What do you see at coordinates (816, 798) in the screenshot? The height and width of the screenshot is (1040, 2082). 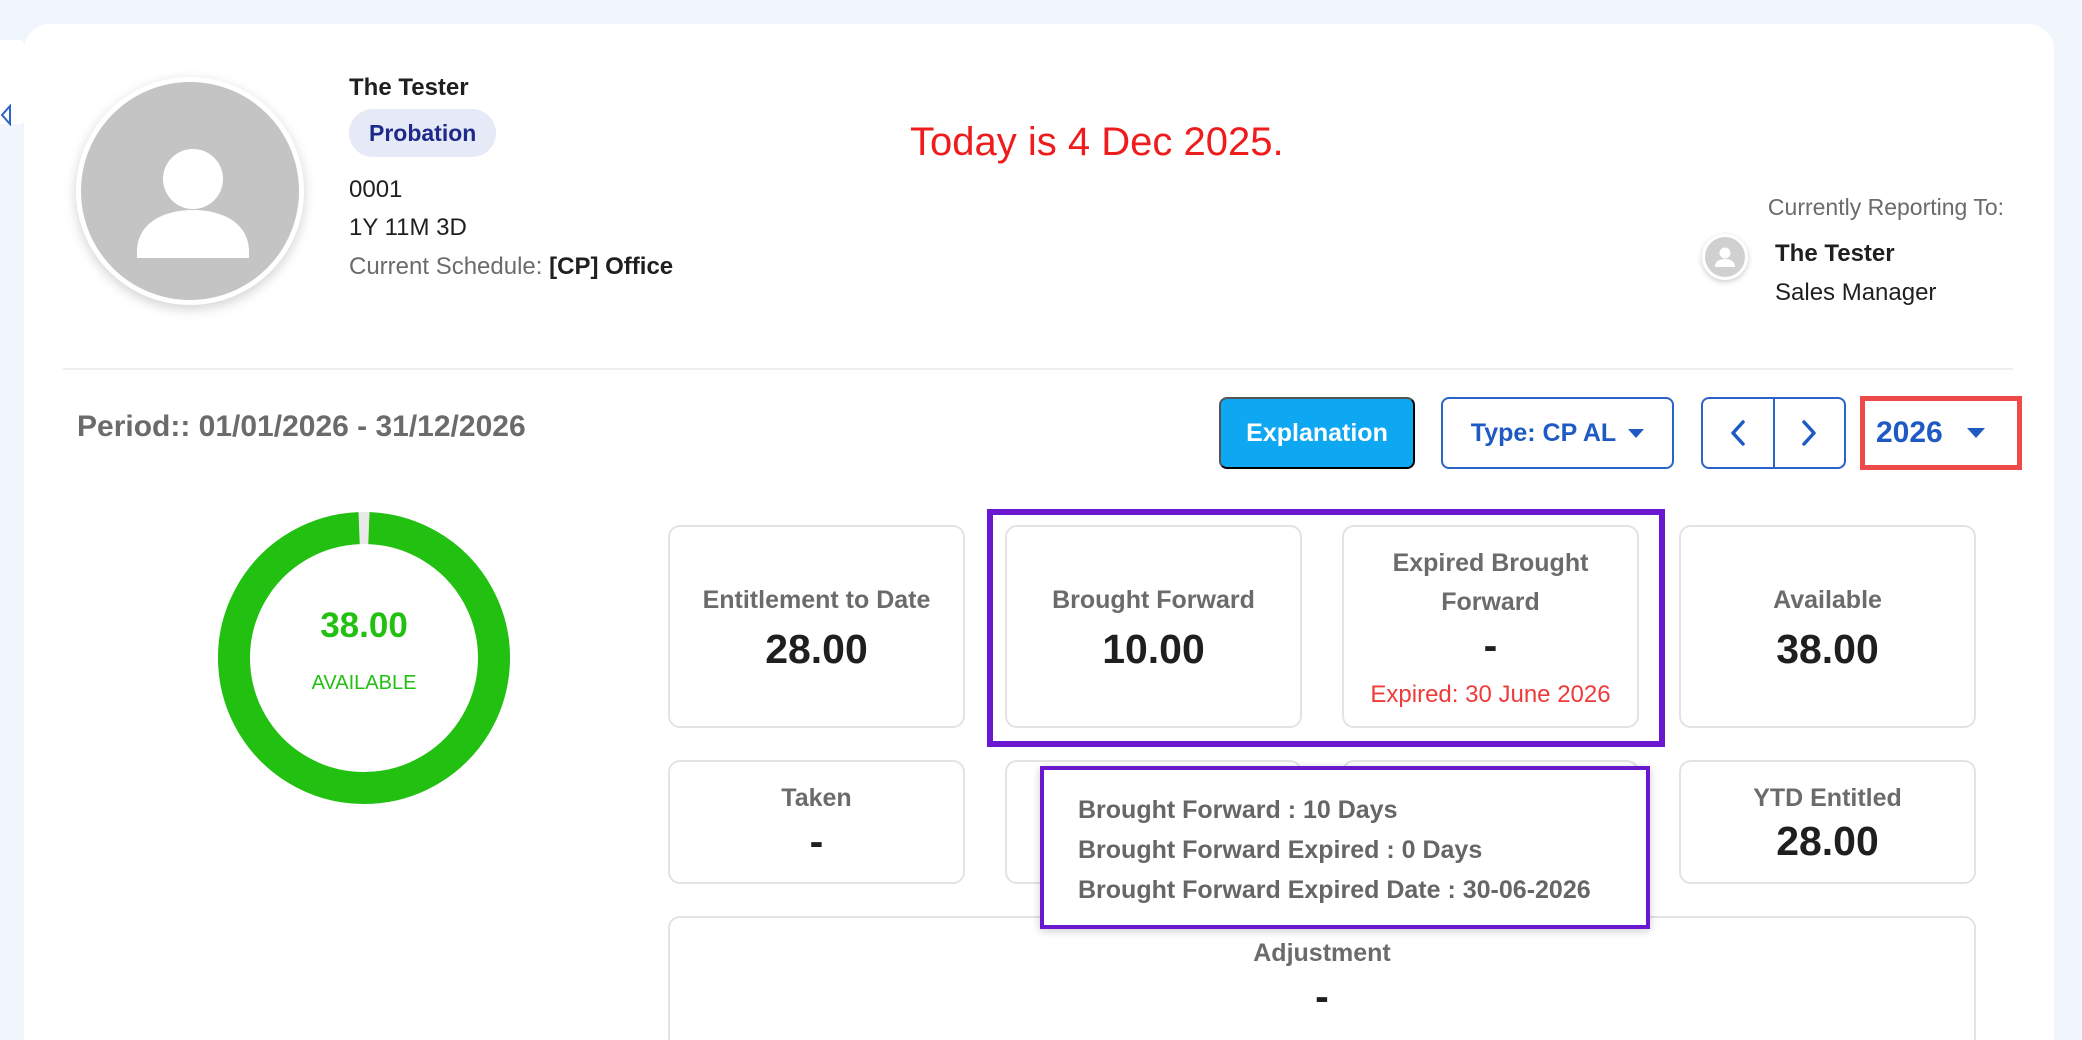 I see `tile-label: Taken` at bounding box center [816, 798].